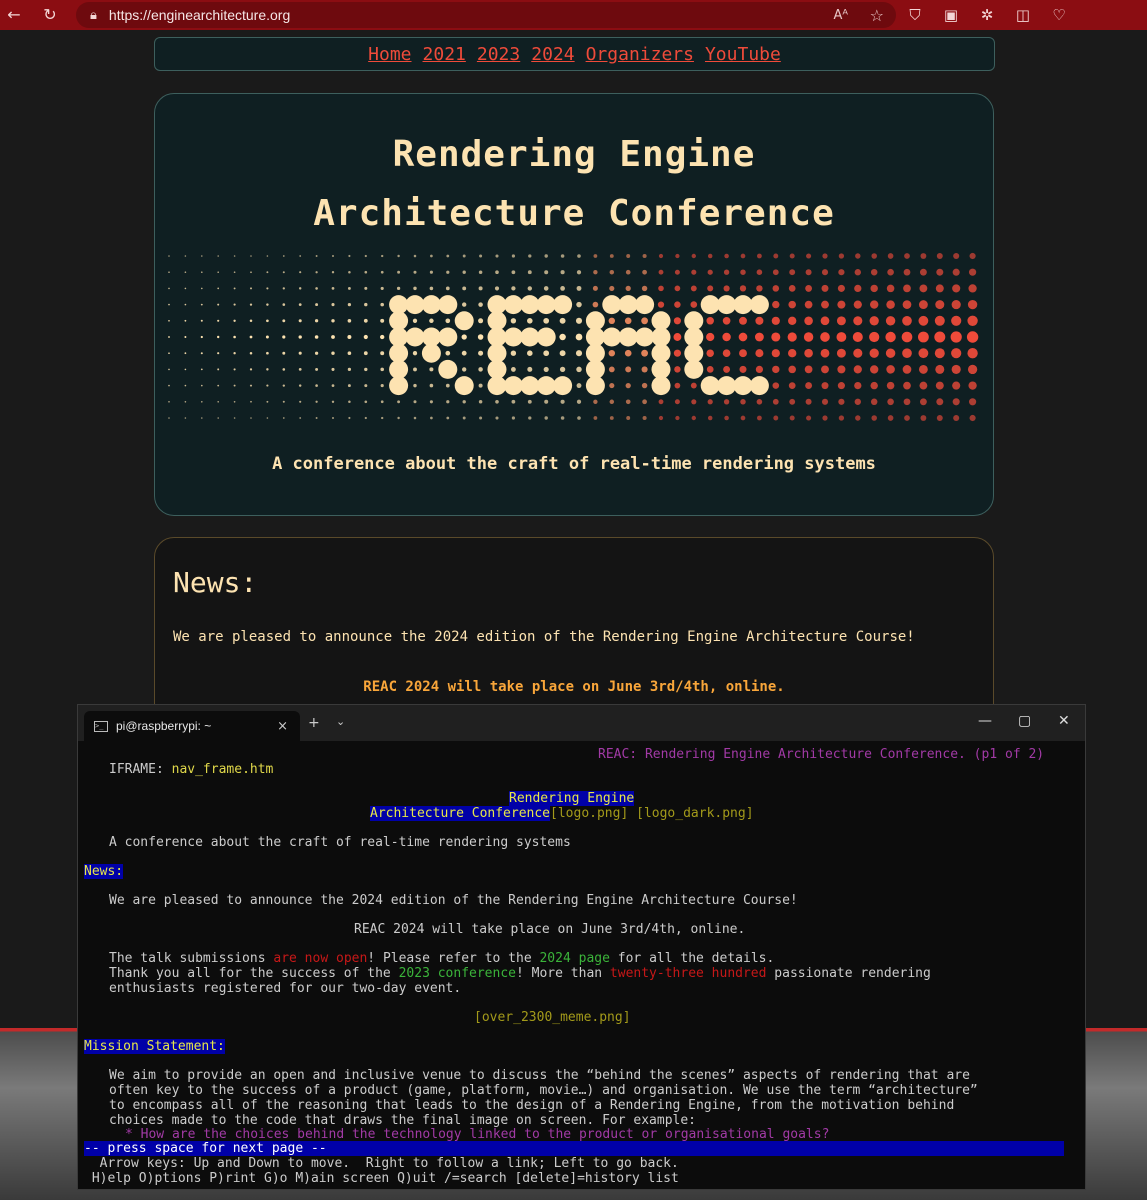 This screenshot has height=1200, width=1147. I want to click on minimize-icon: —, so click(985, 721).